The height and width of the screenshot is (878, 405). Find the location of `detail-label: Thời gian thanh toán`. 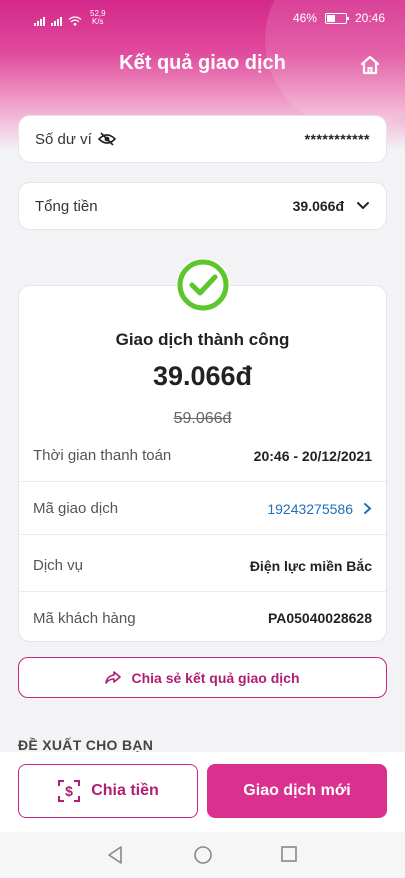

detail-label: Thời gian thanh toán is located at coordinates (102, 455).